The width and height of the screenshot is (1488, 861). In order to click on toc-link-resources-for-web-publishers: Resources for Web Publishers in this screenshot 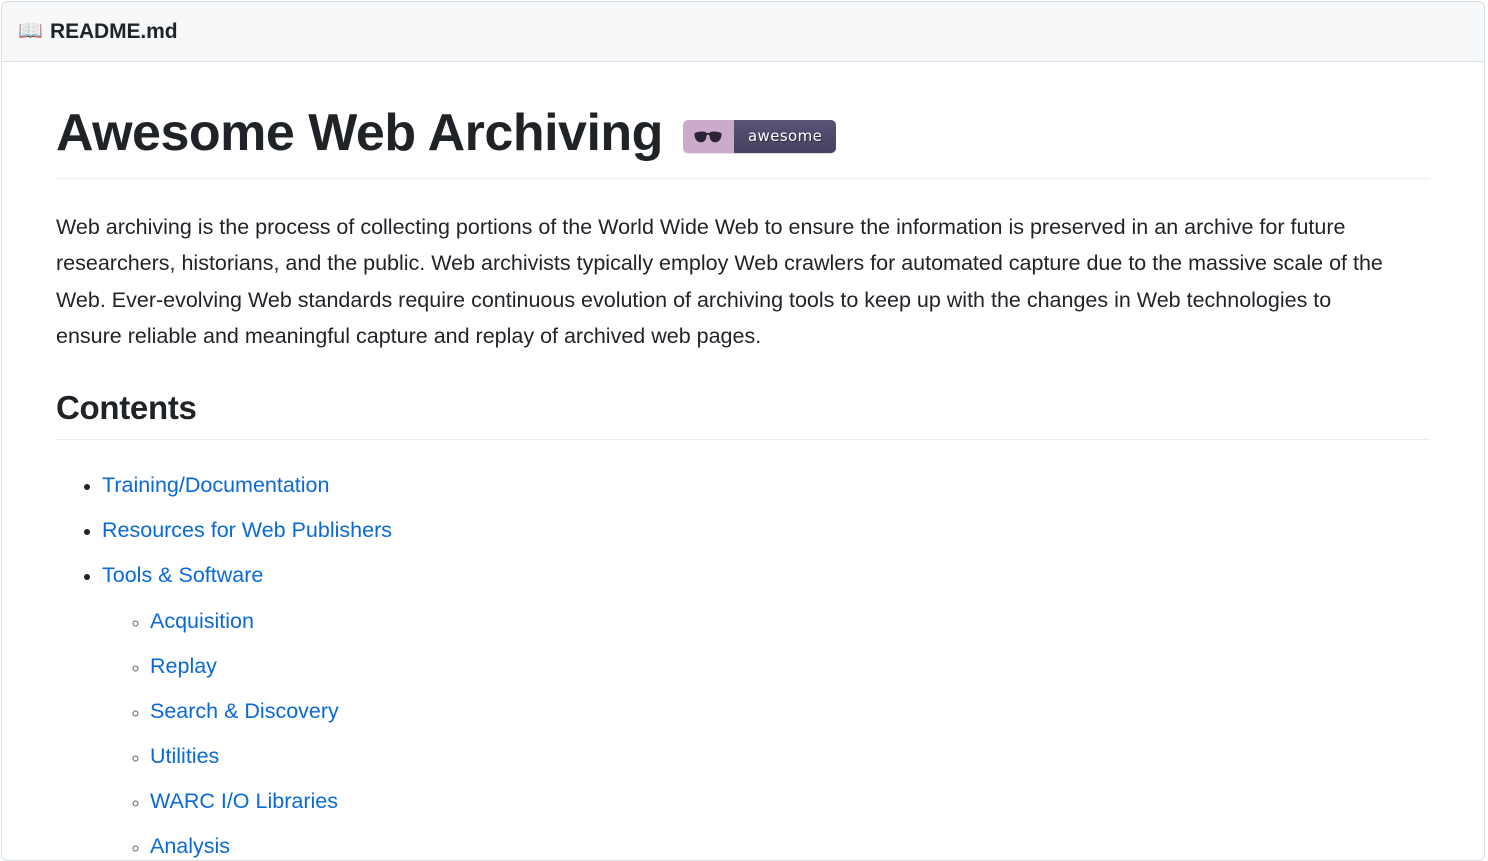, I will do `click(247, 530)`.